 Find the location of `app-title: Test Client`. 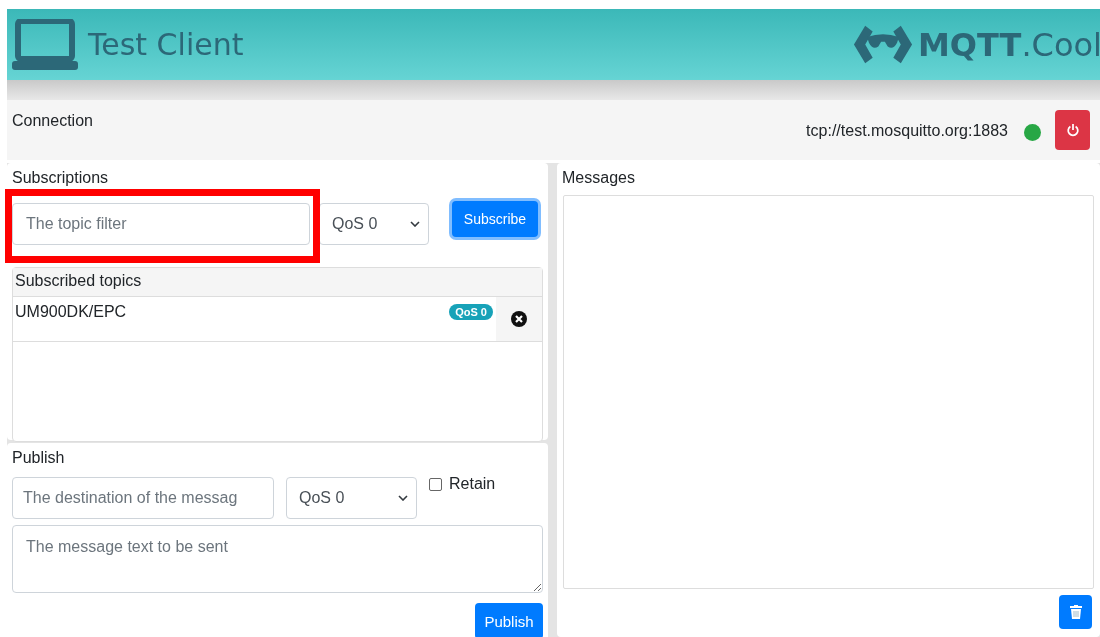

app-title: Test Client is located at coordinates (166, 44).